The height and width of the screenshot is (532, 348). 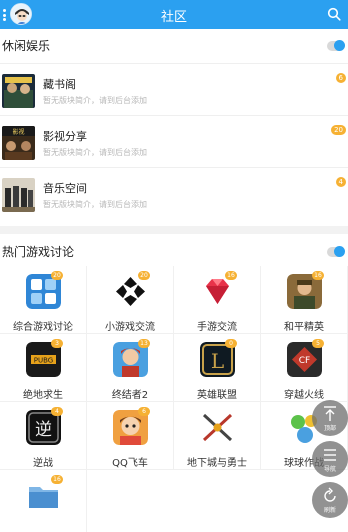 I want to click on arrow-up-icon, so click(x=330, y=413).